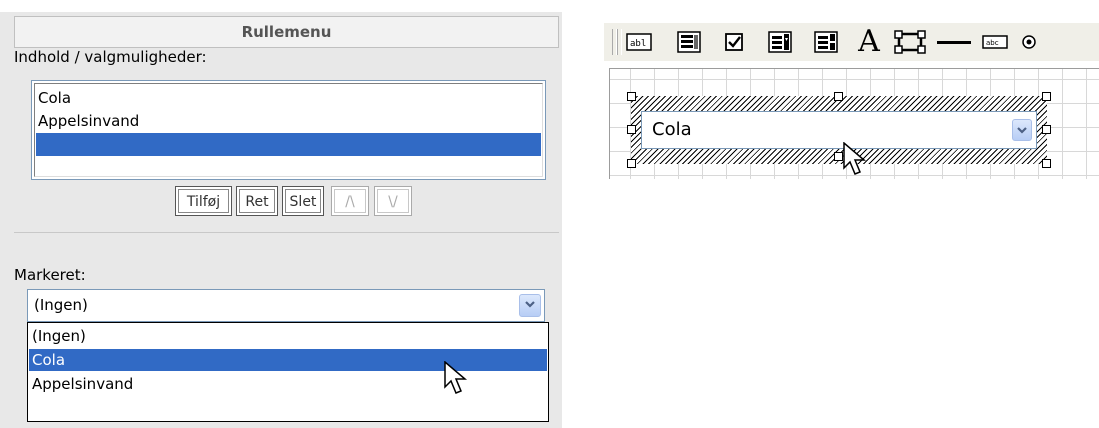  I want to click on list-box-icon, so click(689, 42).